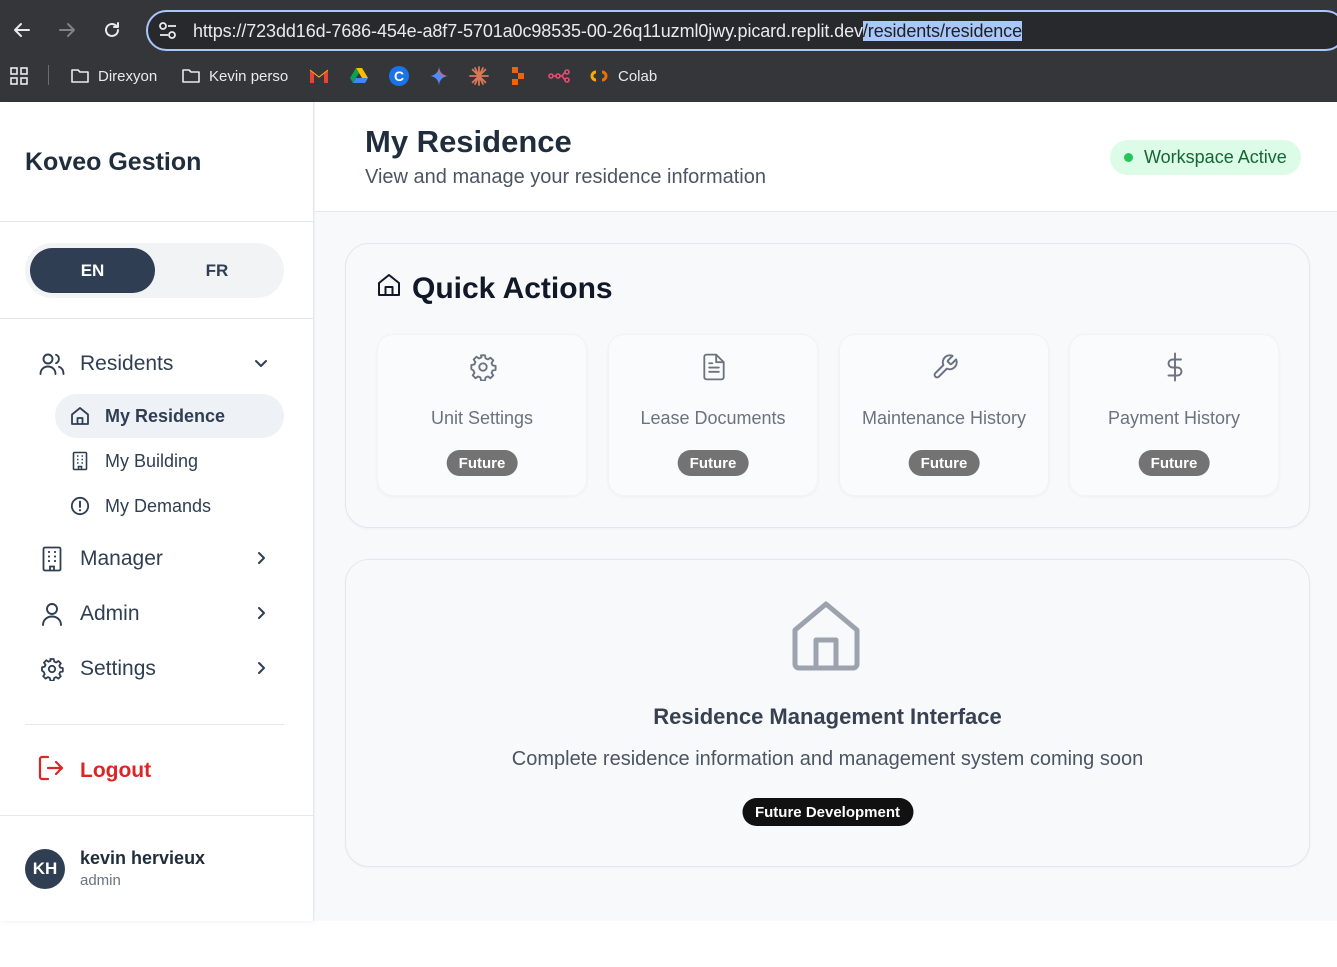 This screenshot has height=967, width=1337. I want to click on sidebar-item-my-building: My Building, so click(169, 461).